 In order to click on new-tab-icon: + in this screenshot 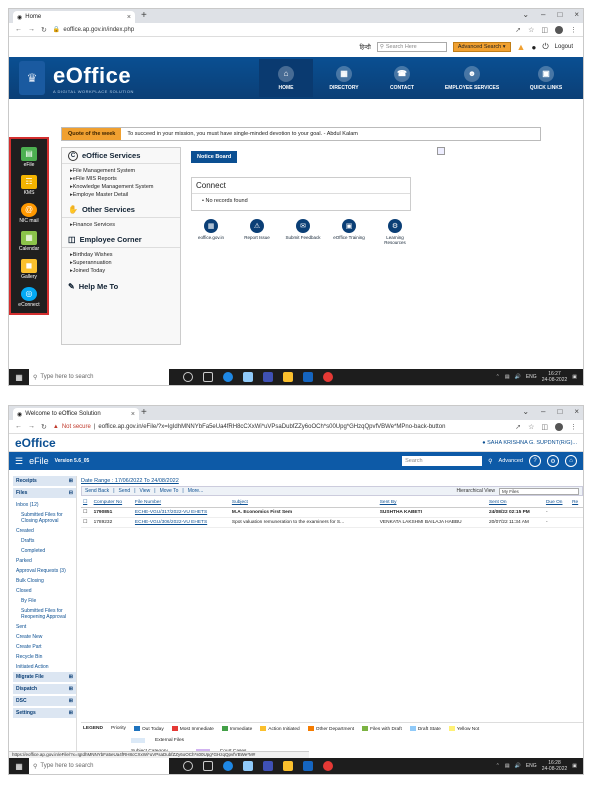, I will do `click(144, 412)`.